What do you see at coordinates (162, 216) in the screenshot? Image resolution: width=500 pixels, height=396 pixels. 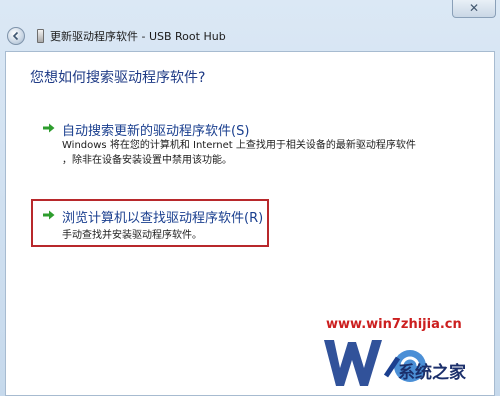 I see `option-browse-computer-title: 浏览计算机以查找驱动程序软件(R)` at bounding box center [162, 216].